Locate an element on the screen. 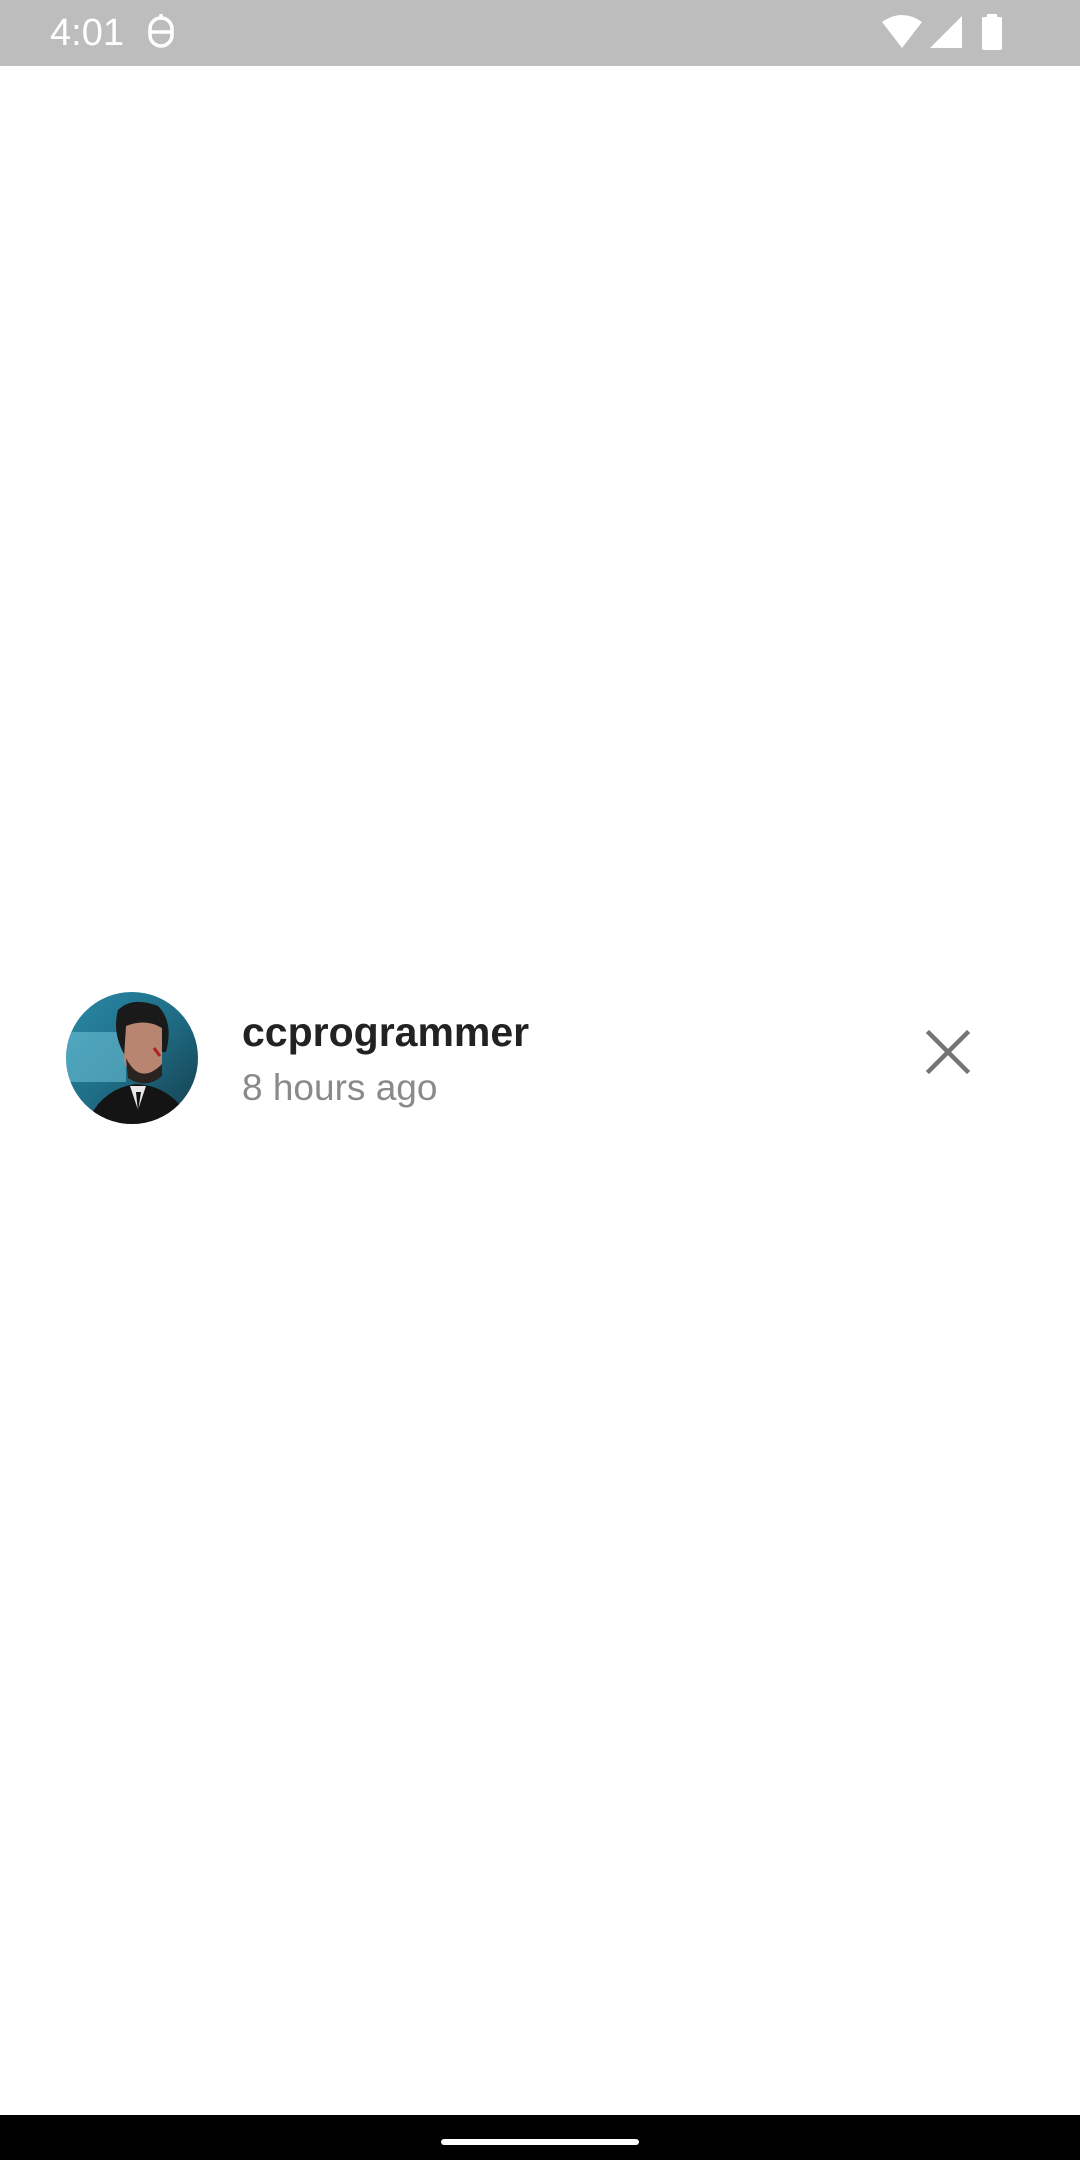  close-button is located at coordinates (948, 1052).